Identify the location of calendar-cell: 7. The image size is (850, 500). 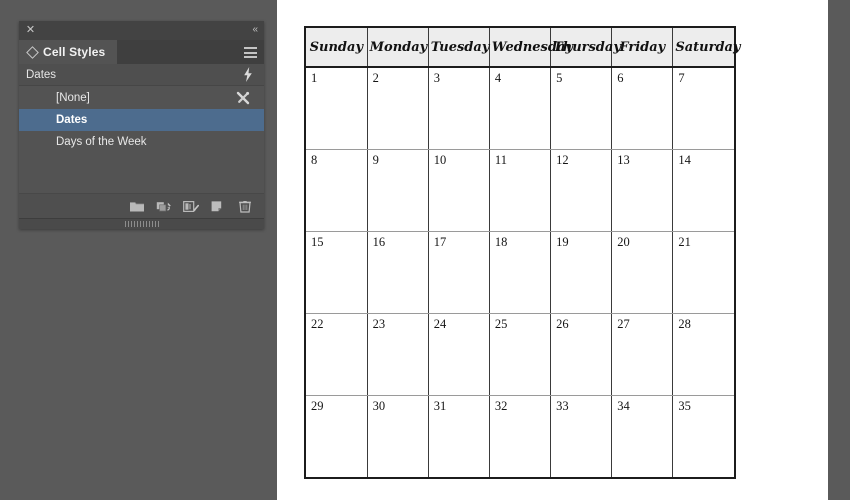
(703, 108).